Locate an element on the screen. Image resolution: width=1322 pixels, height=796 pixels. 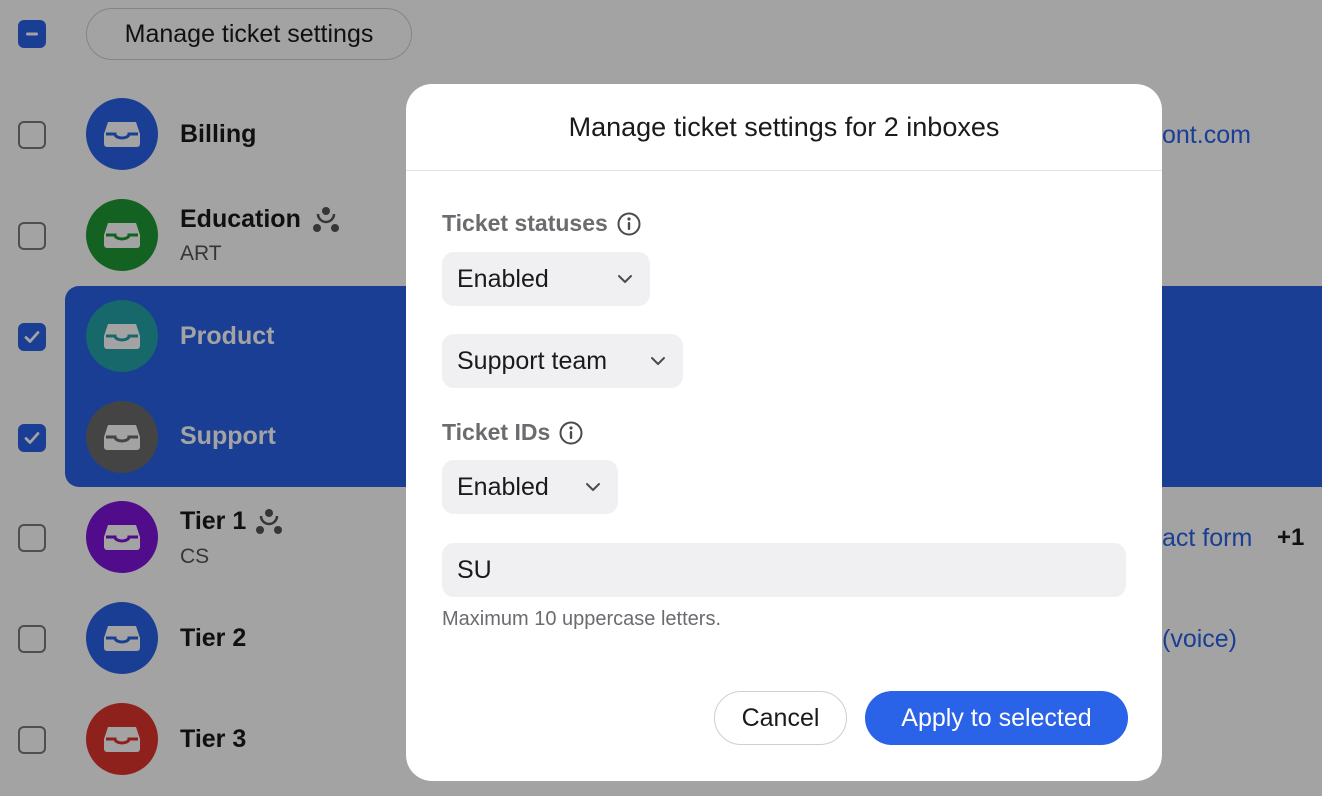
ticket-statuses-value: Enabled is located at coordinates (503, 278).